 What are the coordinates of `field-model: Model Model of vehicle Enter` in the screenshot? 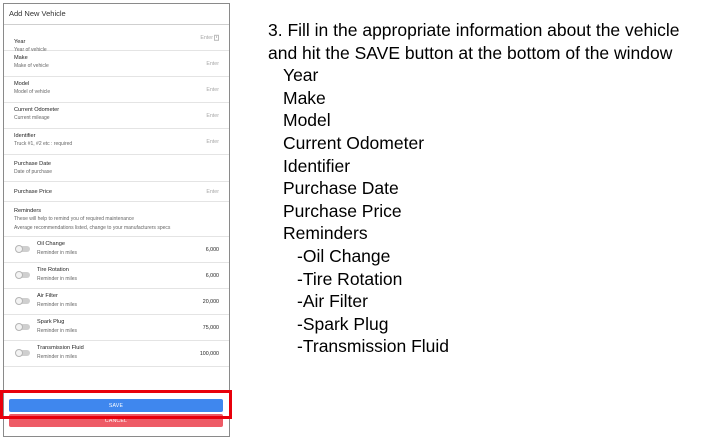 It's located at (116, 90).